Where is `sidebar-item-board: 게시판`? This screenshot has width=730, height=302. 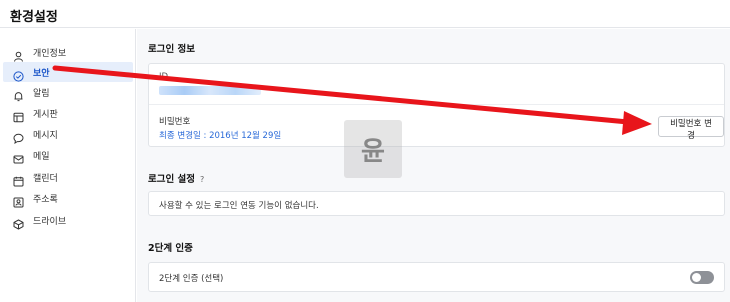
sidebar-item-board: 게시판 is located at coordinates (68, 113).